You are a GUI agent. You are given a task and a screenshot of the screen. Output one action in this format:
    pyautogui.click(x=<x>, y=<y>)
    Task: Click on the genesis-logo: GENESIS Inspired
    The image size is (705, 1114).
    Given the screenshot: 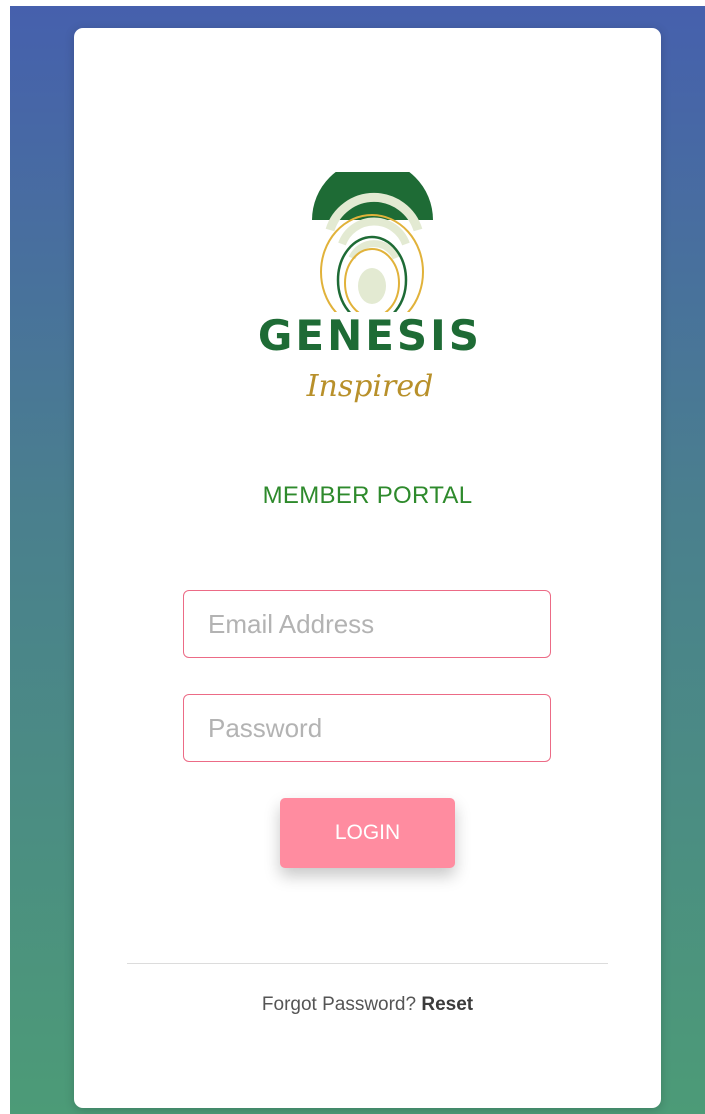 What is the action you would take?
    pyautogui.click(x=370, y=288)
    